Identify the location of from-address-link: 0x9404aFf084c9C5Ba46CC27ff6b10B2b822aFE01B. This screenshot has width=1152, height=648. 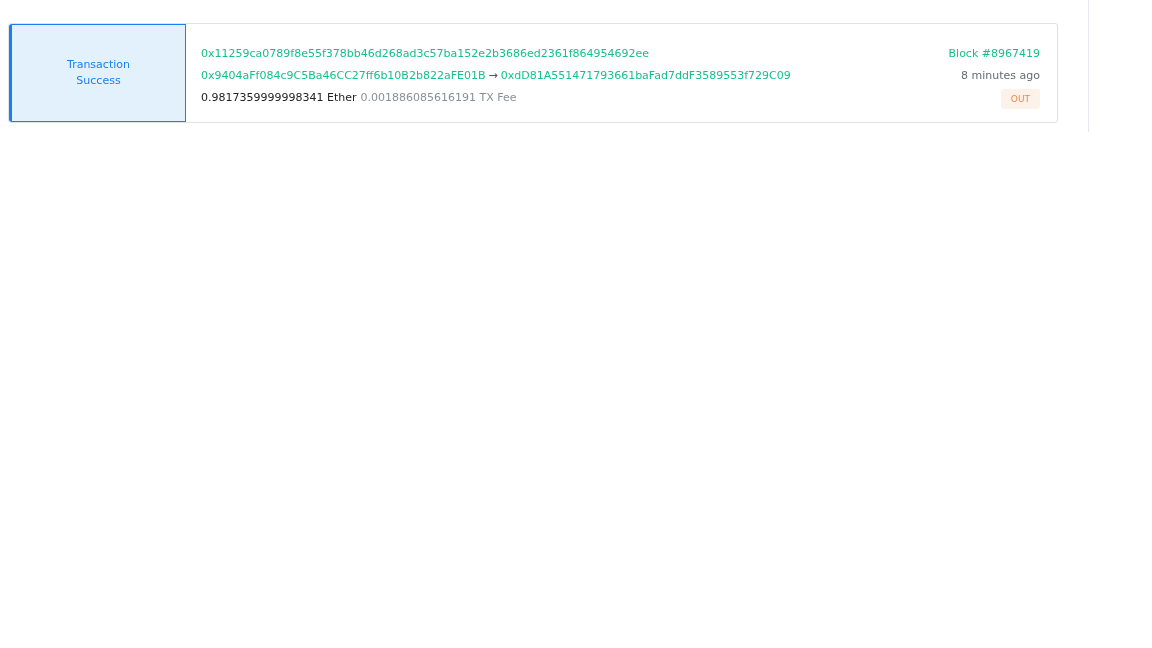
(343, 76).